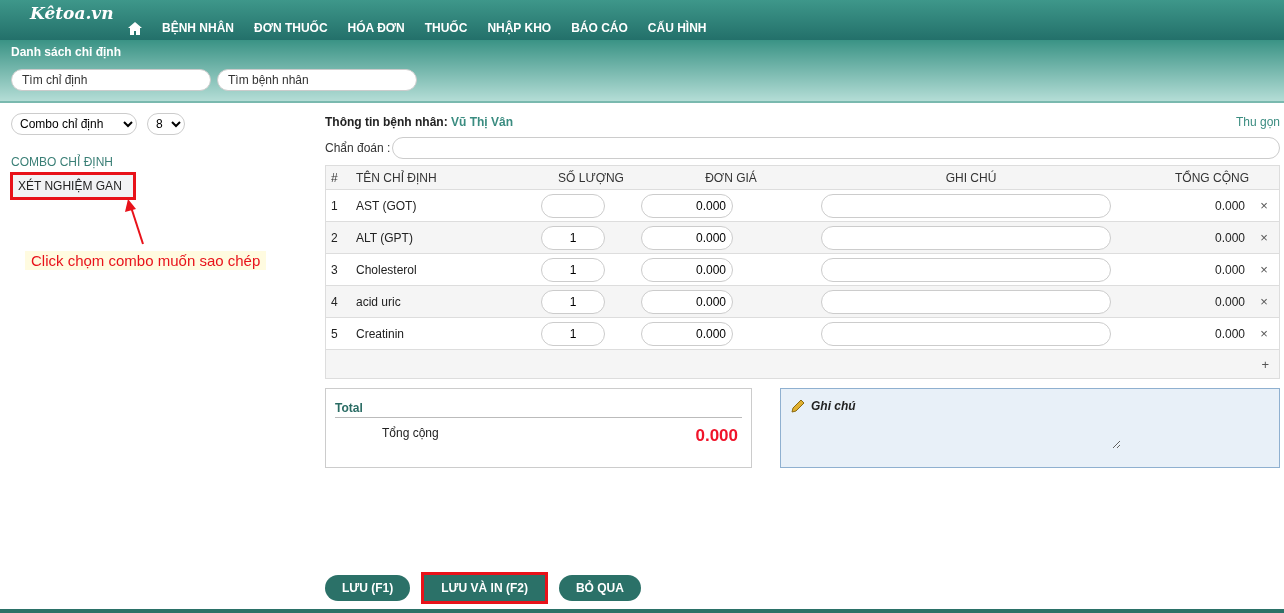 The image size is (1284, 613). Describe the element at coordinates (146, 260) in the screenshot. I see `annotation-note: Click chọm combo muốn sao chép` at that location.